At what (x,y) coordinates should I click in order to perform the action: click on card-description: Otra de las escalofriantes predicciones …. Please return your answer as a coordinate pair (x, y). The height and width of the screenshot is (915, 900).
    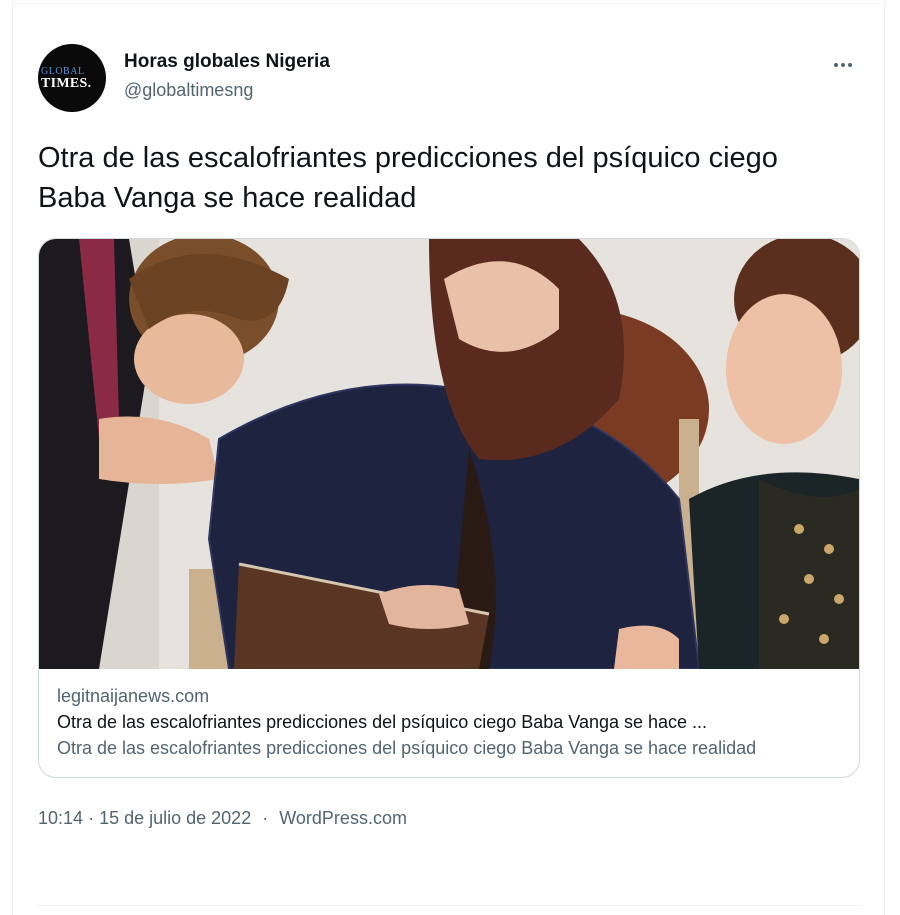
    Looking at the image, I should click on (407, 748).